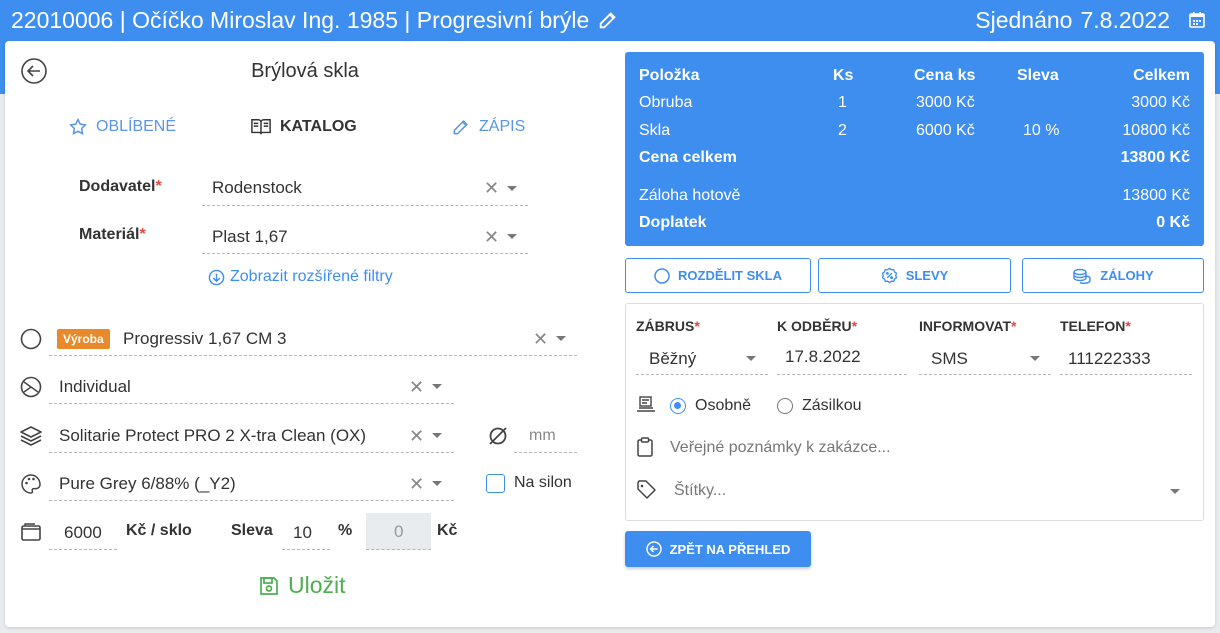 The height and width of the screenshot is (633, 1220). What do you see at coordinates (305, 71) in the screenshot?
I see `panel-title: Brýlová skla` at bounding box center [305, 71].